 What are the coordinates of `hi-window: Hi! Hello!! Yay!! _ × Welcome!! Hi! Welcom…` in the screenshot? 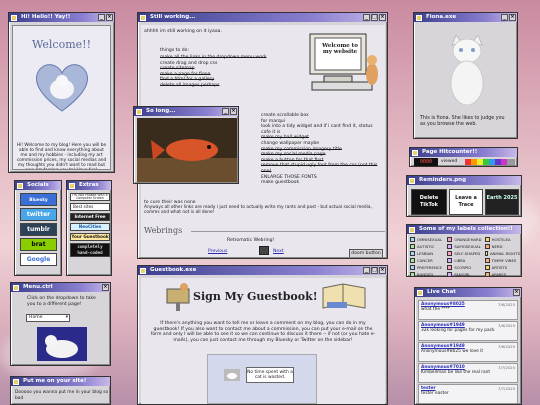 It's located at (61, 92).